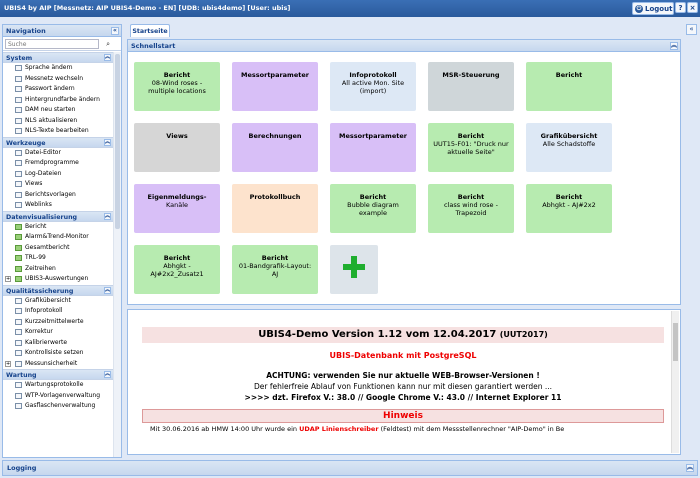 The height and width of the screenshot is (478, 700). Describe the element at coordinates (373, 91) in the screenshot. I see `tile-subtitle: (import)` at that location.